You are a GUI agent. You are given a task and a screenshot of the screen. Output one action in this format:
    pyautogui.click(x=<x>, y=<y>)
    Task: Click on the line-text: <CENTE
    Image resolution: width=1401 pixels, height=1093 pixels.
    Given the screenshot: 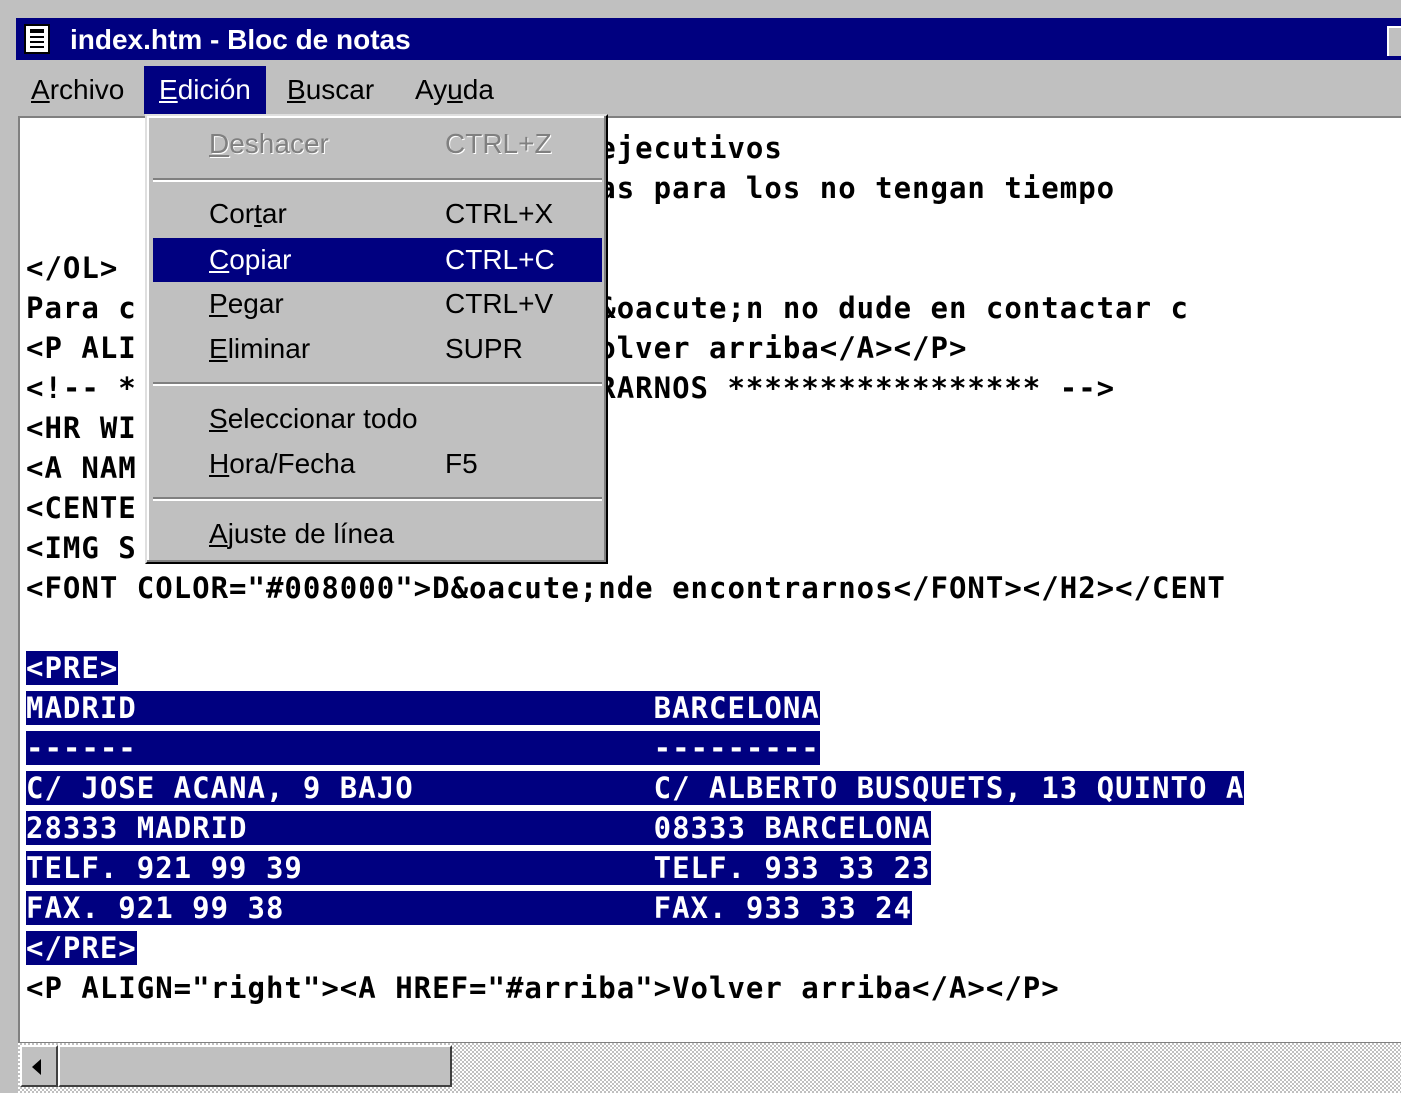 What is the action you would take?
    pyautogui.click(x=81, y=508)
    